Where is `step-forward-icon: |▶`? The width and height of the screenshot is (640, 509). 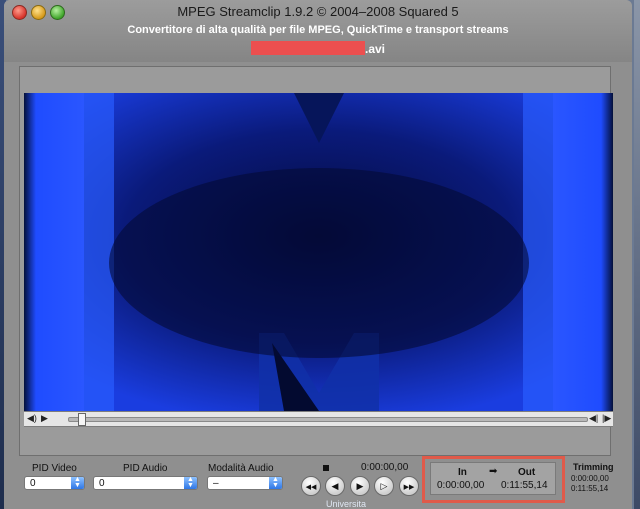 step-forward-icon: |▶ is located at coordinates (606, 418).